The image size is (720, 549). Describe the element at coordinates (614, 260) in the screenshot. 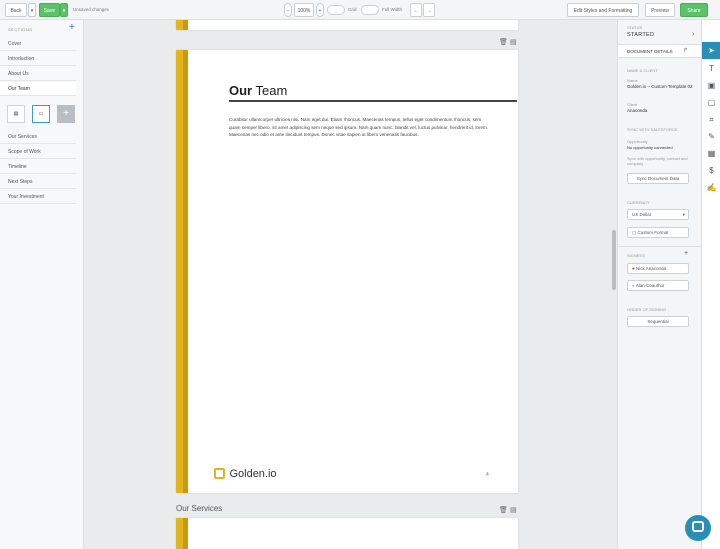

I see `canvas-scrollbar` at that location.